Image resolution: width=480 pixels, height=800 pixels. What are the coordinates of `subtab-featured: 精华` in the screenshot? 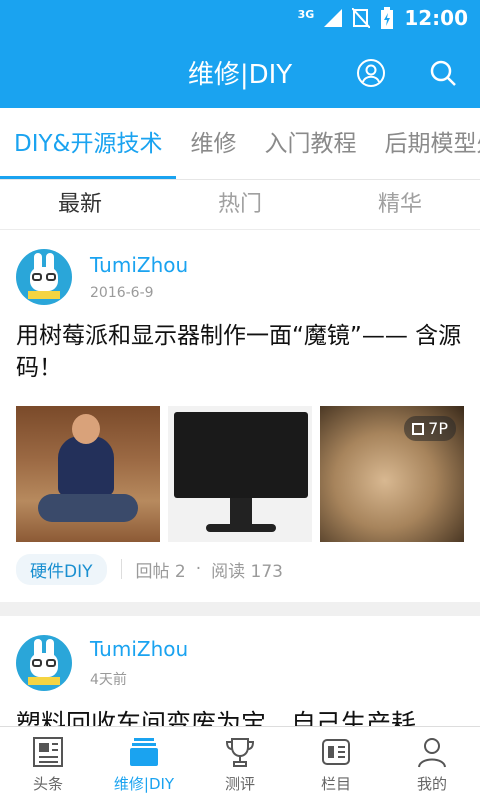 It's located at (400, 204).